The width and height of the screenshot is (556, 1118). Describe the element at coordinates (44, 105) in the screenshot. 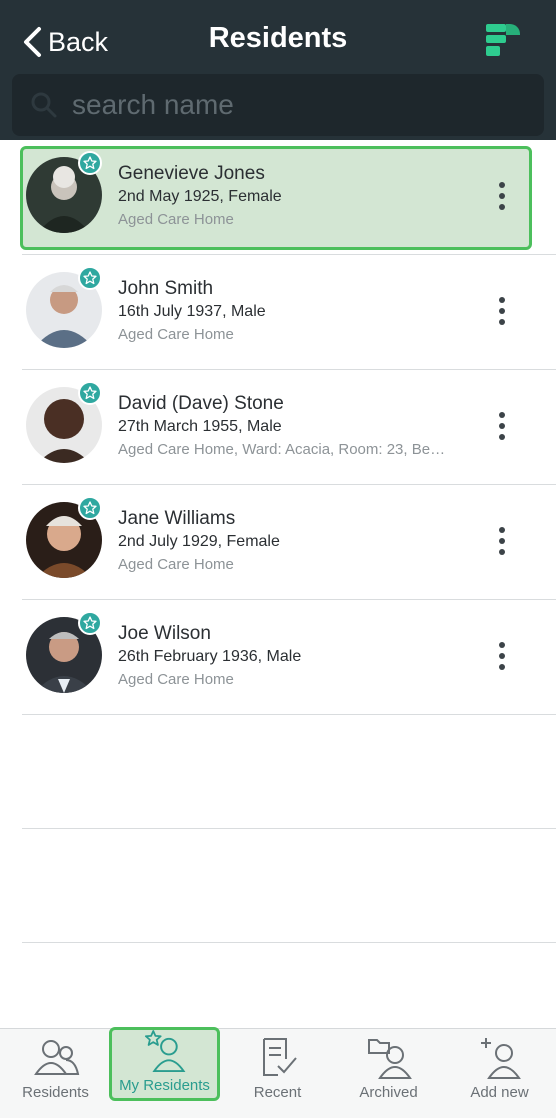

I see `search-icon` at that location.